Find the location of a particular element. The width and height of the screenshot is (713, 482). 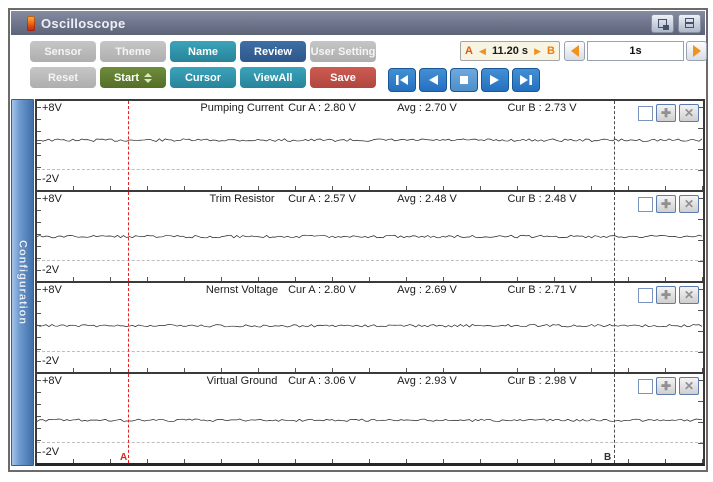

average-value: Avg : 2.48 V is located at coordinates (427, 199).